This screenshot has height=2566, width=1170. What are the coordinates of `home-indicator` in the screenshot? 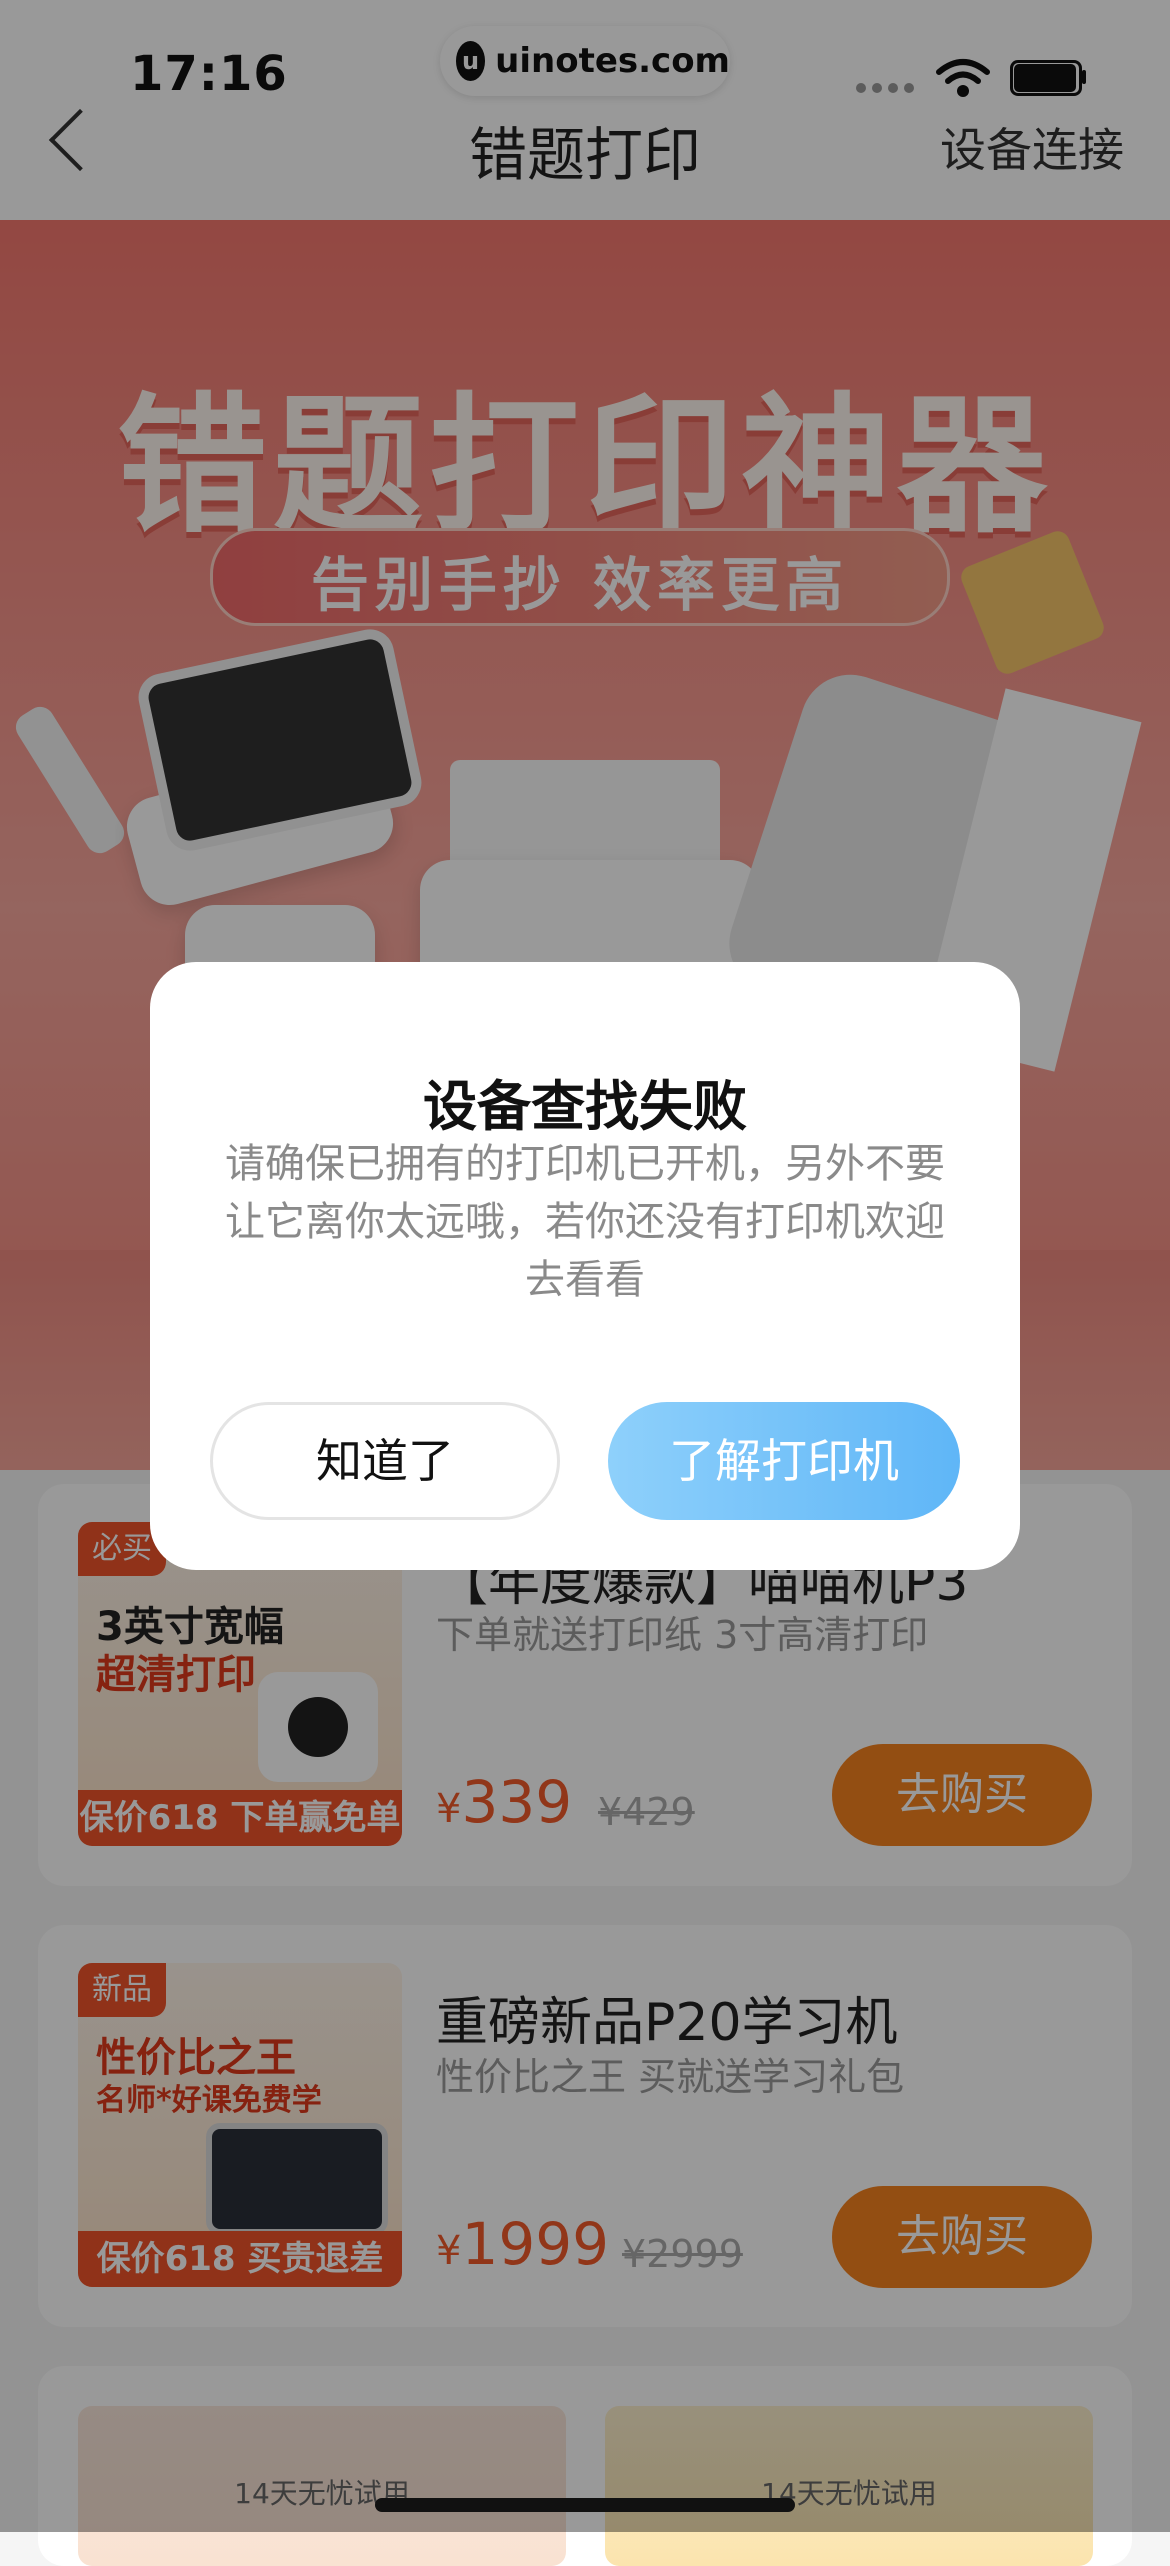 It's located at (585, 2505).